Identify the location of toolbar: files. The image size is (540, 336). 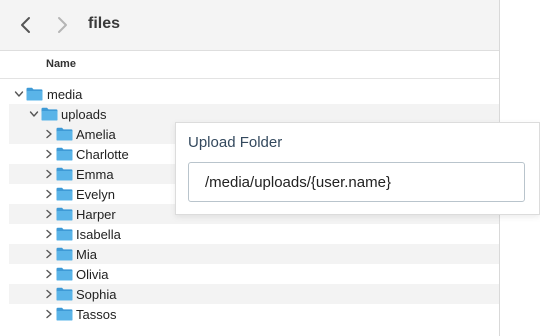
(249, 25).